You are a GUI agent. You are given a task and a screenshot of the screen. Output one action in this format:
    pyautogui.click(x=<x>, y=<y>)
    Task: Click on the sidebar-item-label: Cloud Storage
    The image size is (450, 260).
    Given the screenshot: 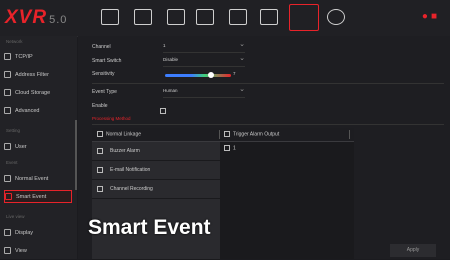 What is the action you would take?
    pyautogui.click(x=33, y=92)
    